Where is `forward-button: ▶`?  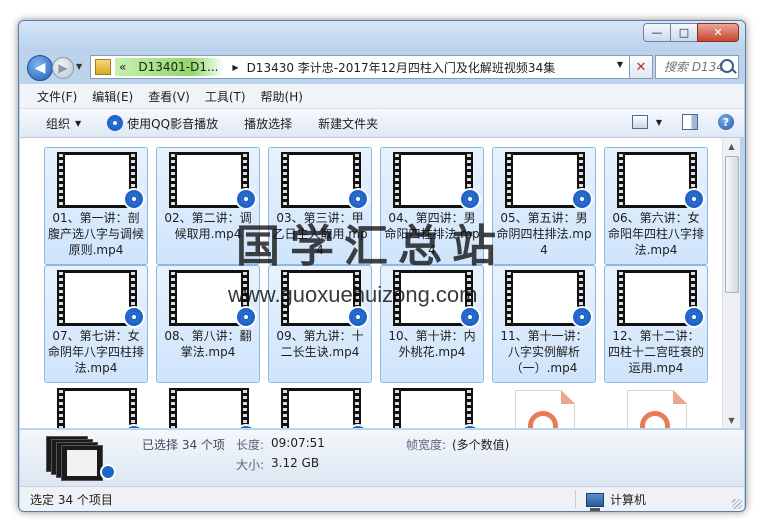
forward-button: ▶ is located at coordinates (63, 68).